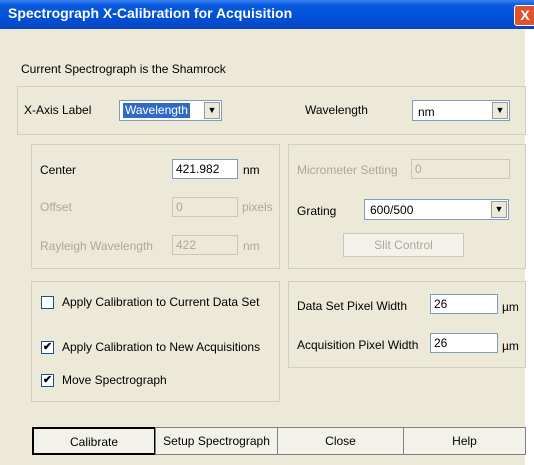 The image size is (534, 465). Describe the element at coordinates (358, 345) in the screenshot. I see `acquisition-pixel-width-label: Acquisition Pixel Width` at that location.